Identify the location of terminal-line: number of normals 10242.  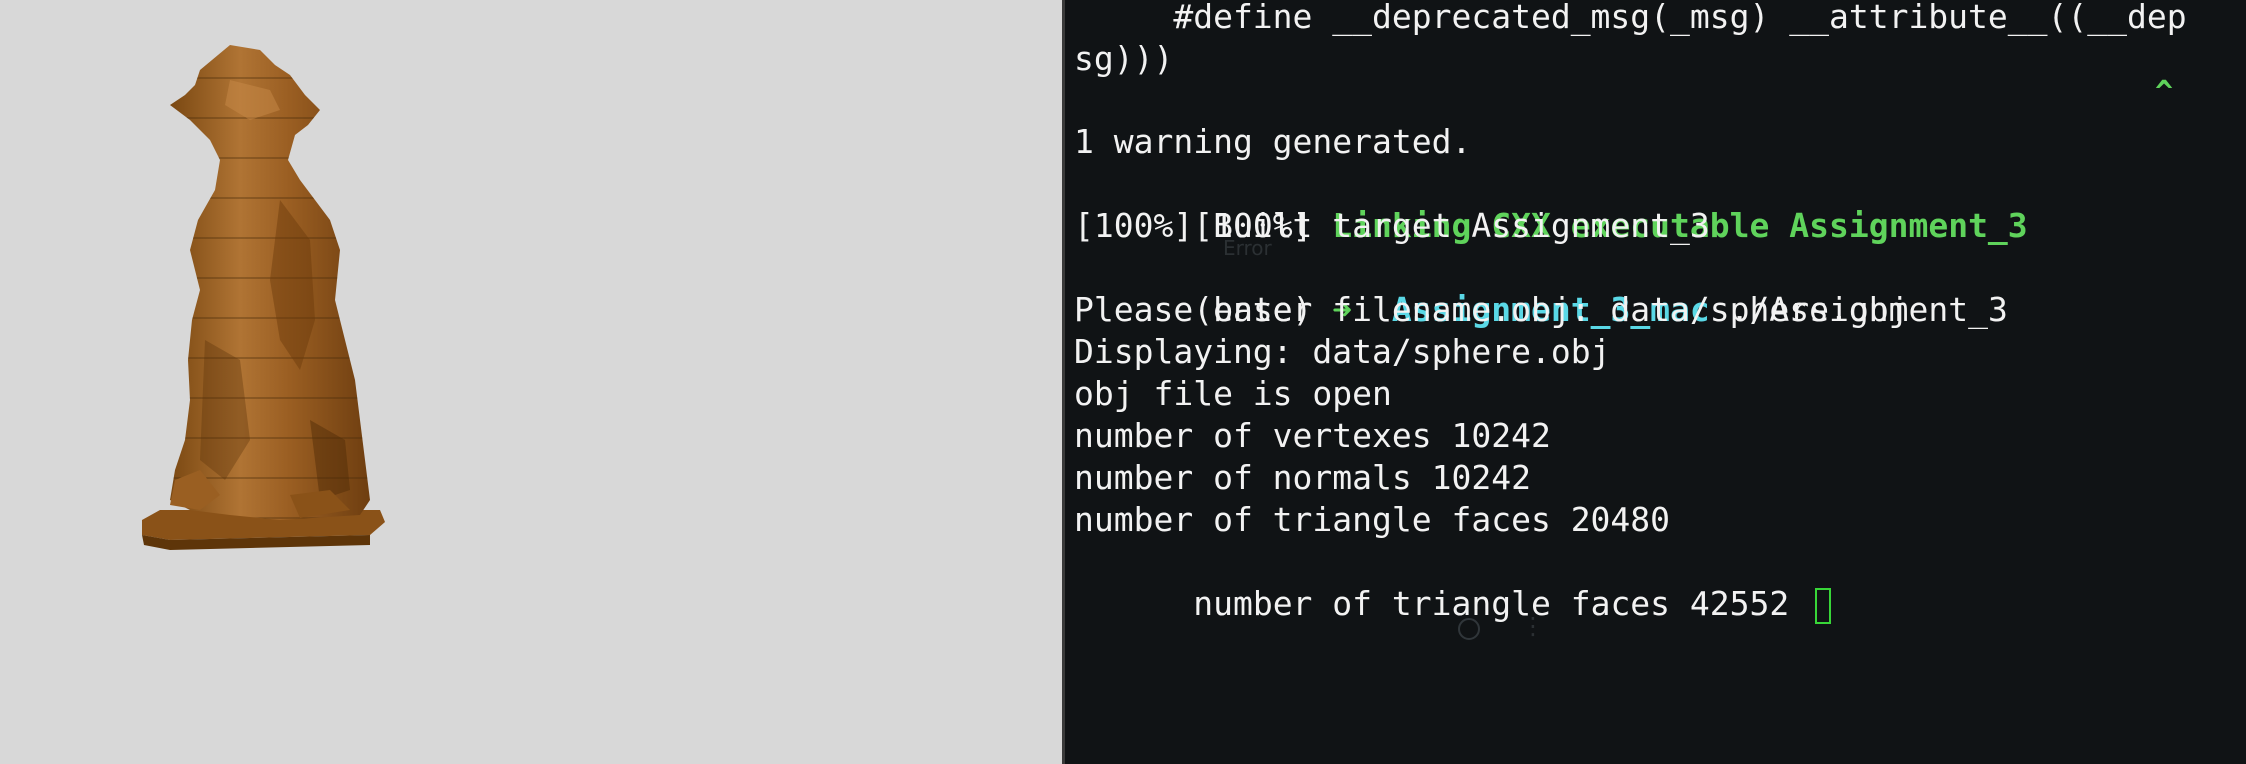
(1302, 477).